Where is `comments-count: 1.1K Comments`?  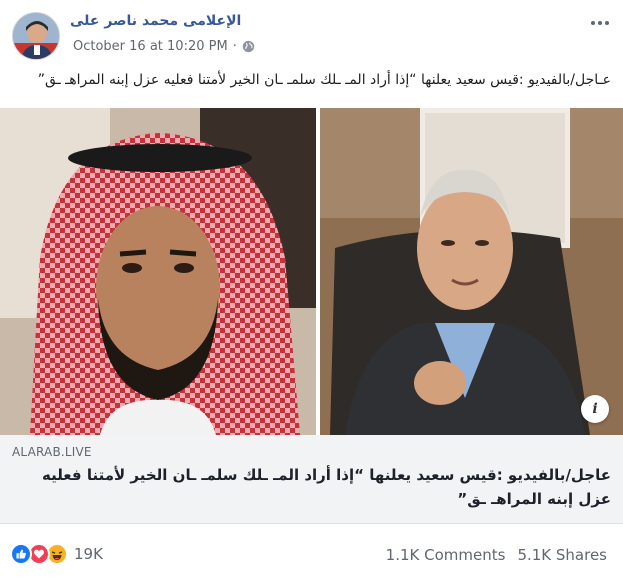 comments-count: 1.1K Comments is located at coordinates (446, 555).